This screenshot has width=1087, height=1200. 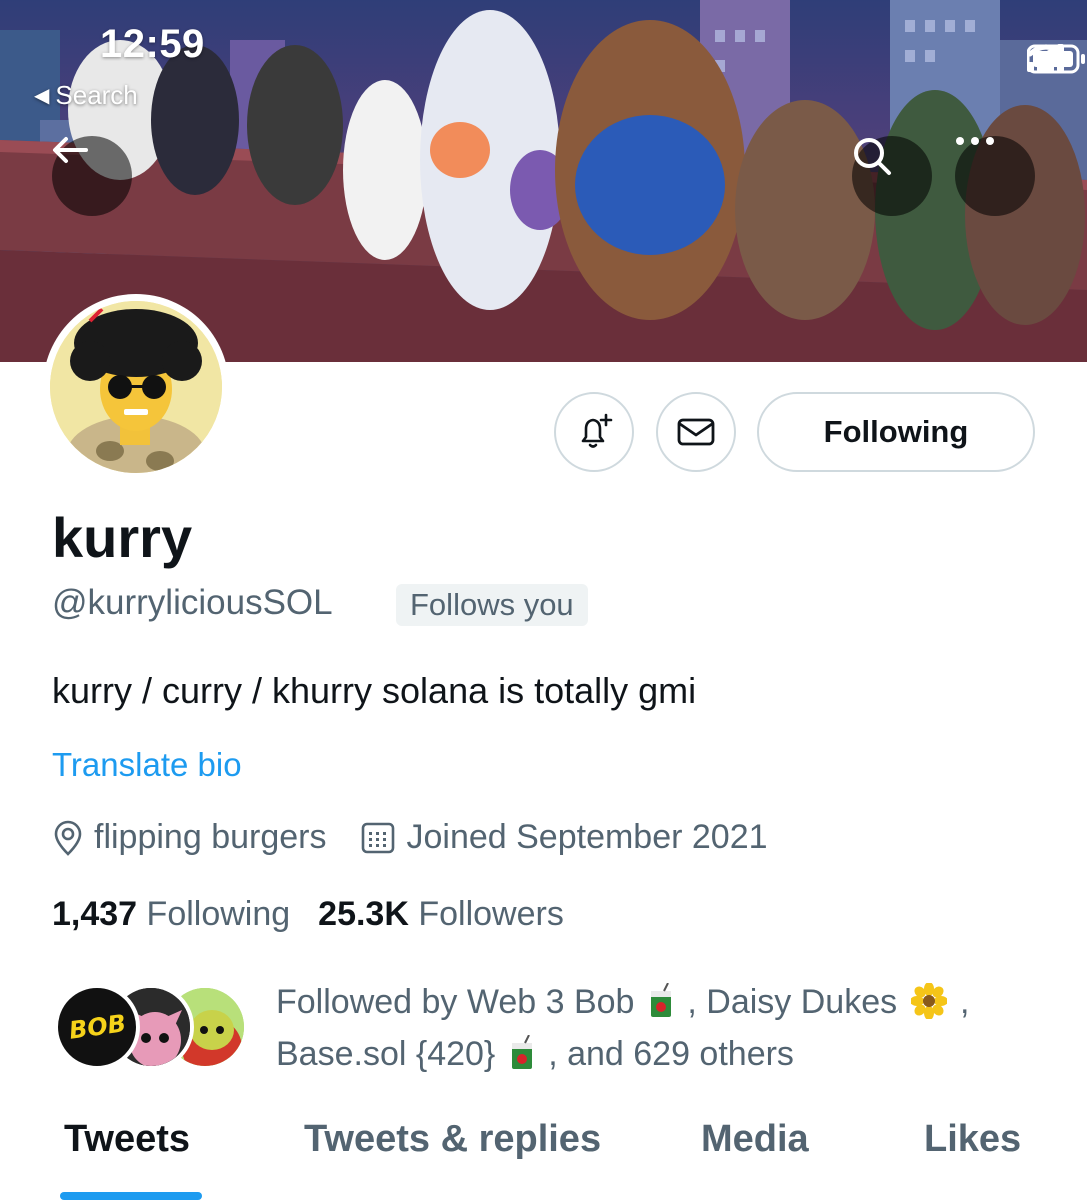 I want to click on following-button: Following, so click(x=896, y=432).